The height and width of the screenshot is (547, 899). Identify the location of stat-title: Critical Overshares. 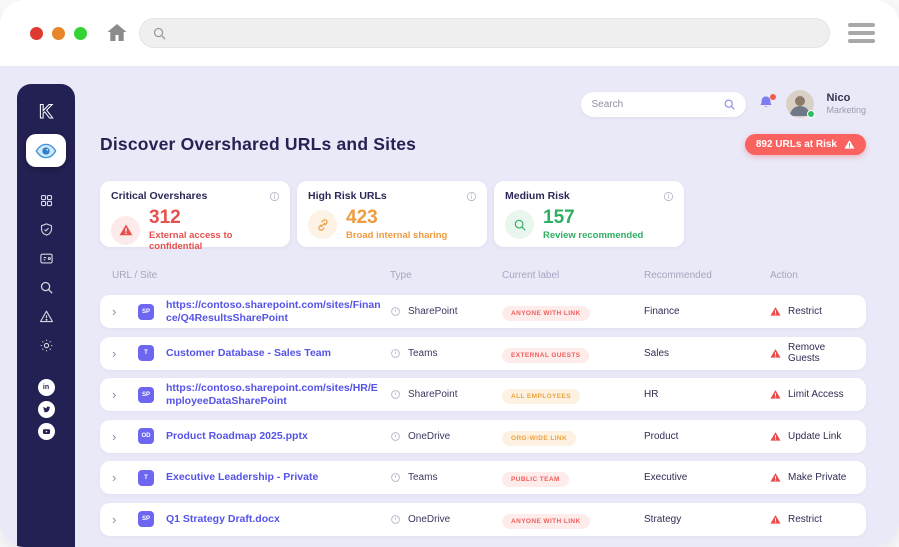
(159, 196).